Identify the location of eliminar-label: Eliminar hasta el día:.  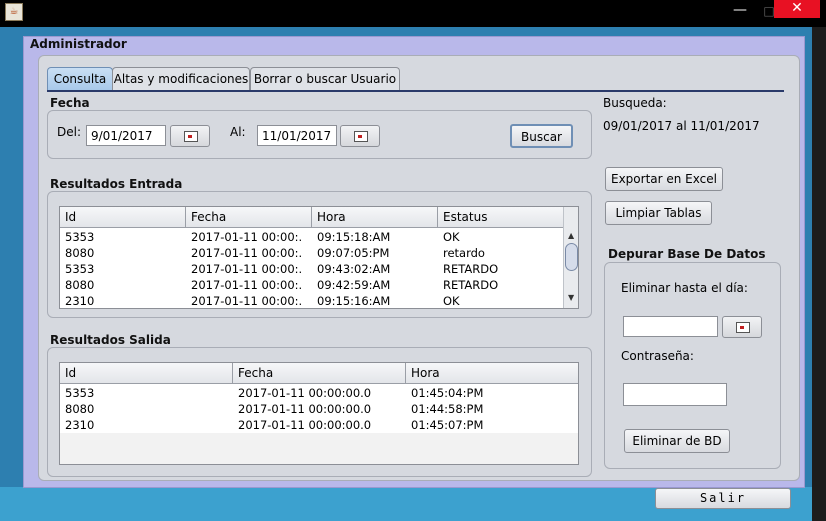
(684, 288).